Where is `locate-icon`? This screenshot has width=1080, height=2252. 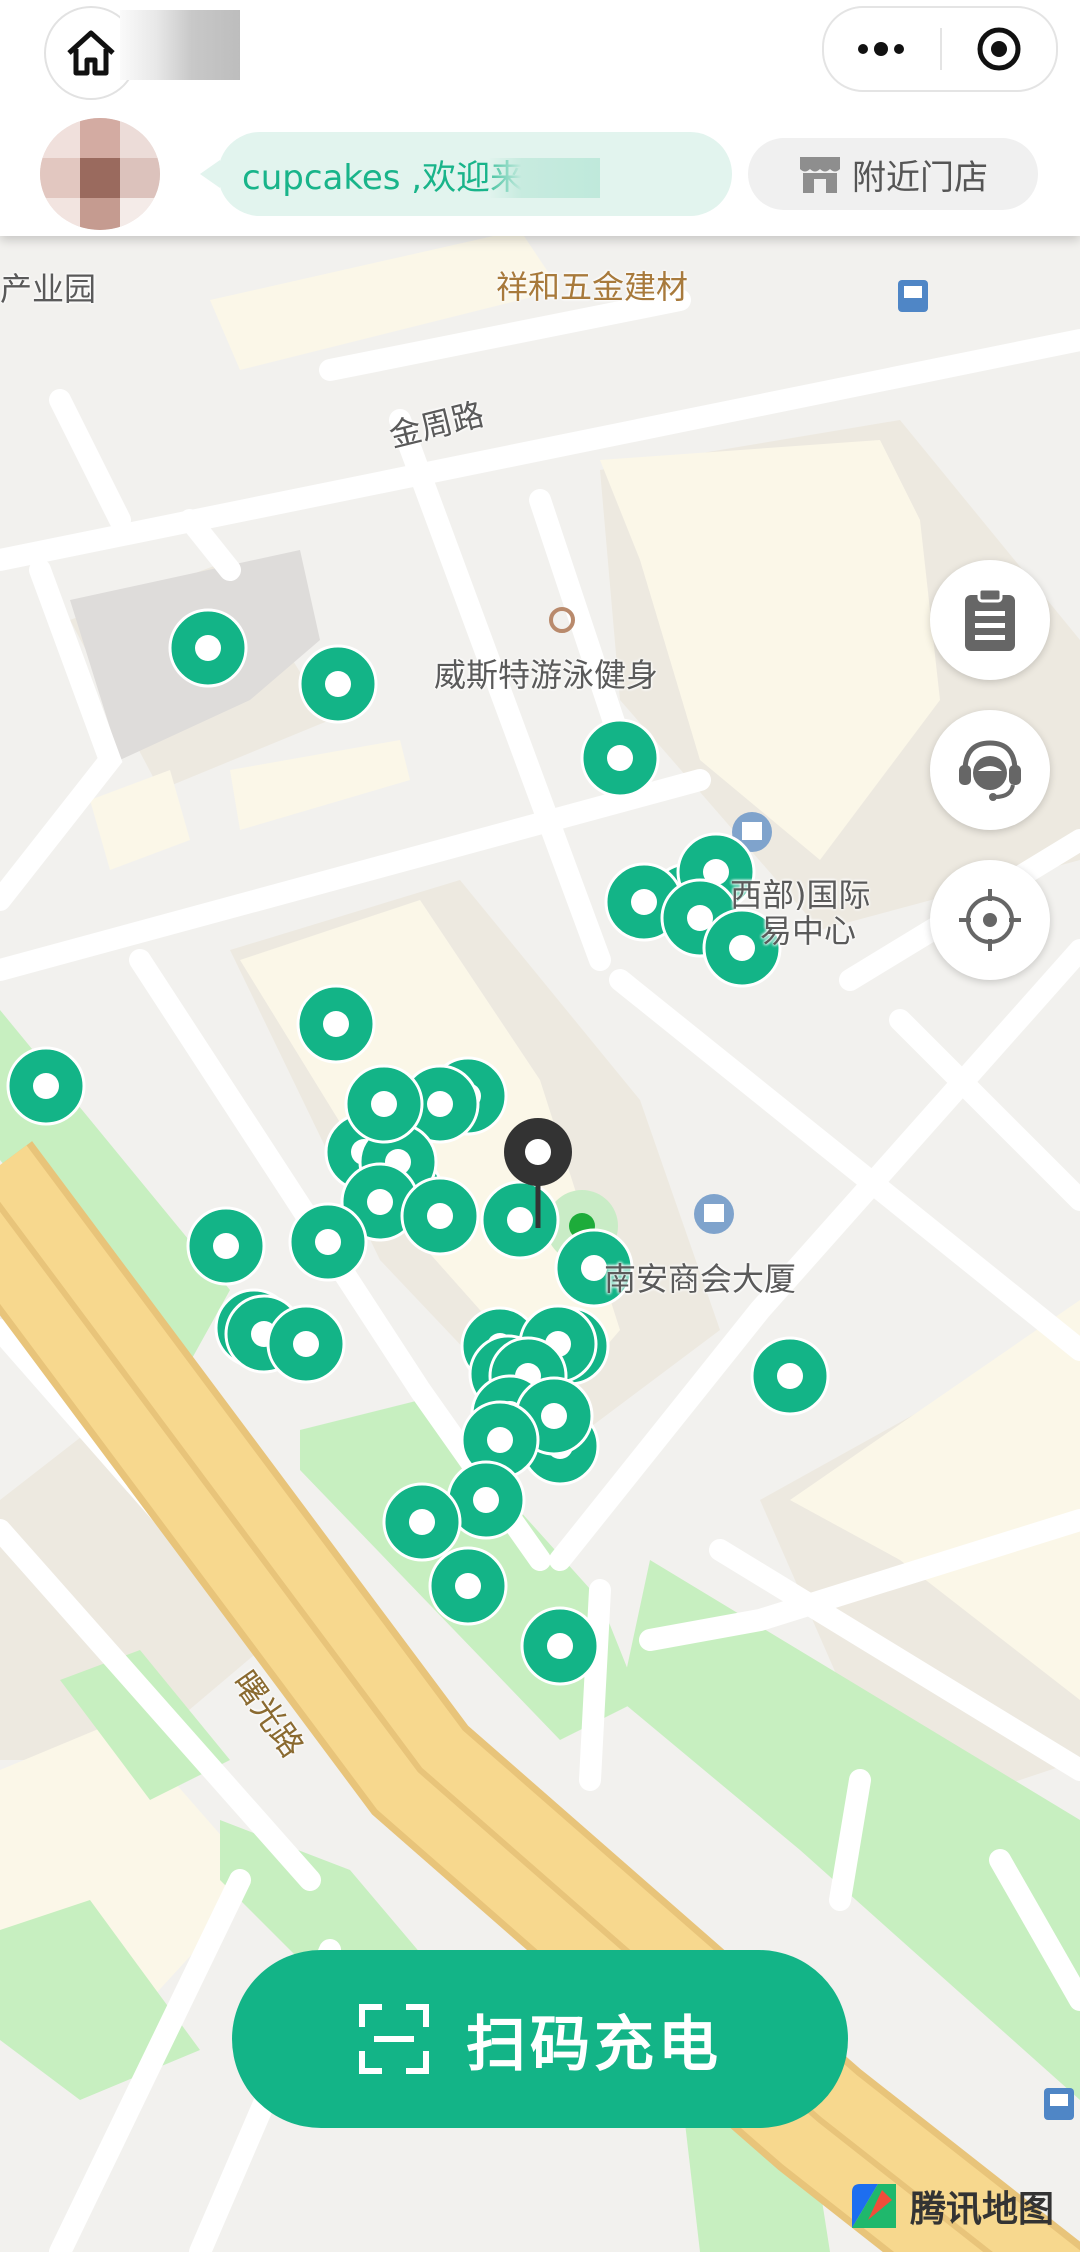 locate-icon is located at coordinates (990, 920).